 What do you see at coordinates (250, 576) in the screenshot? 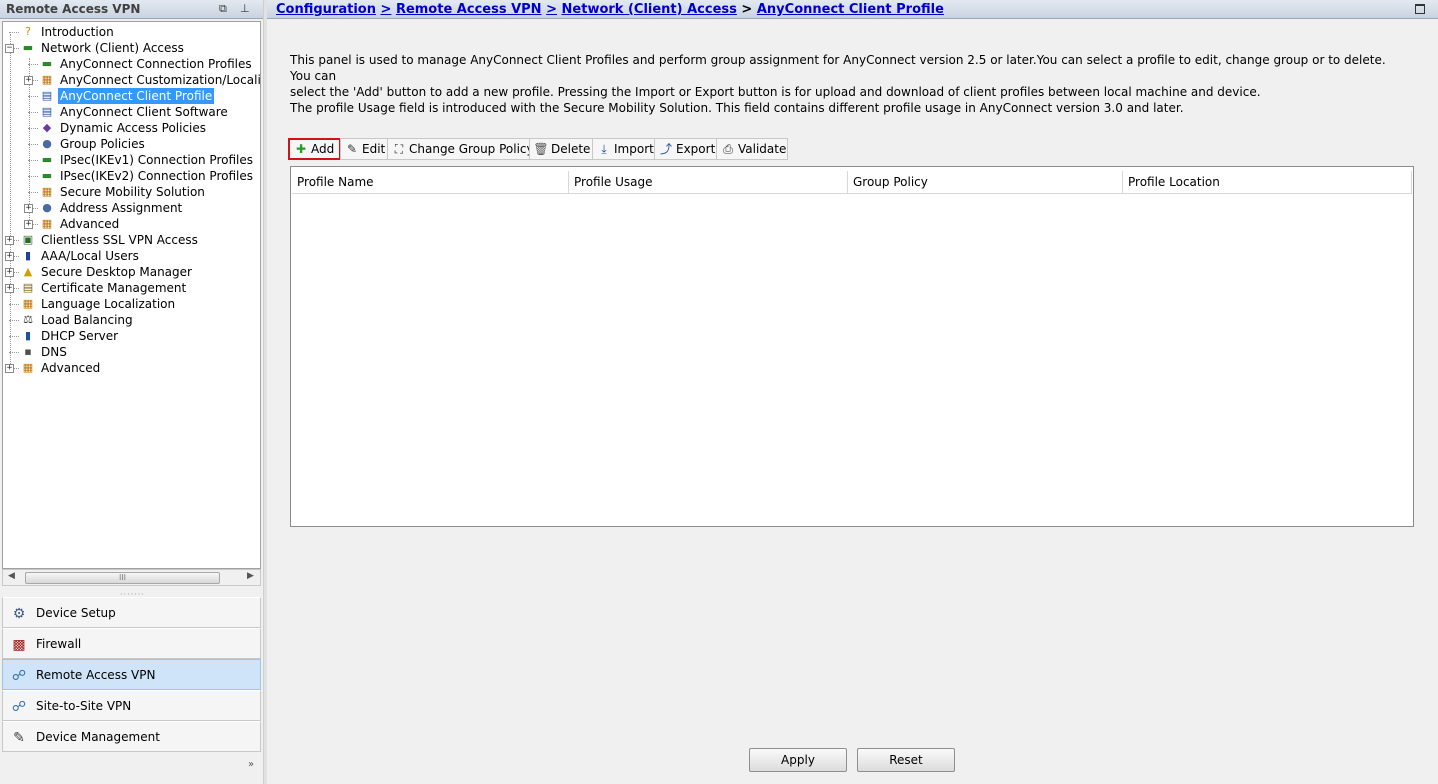
I see `scroll-right-icon: ▶` at bounding box center [250, 576].